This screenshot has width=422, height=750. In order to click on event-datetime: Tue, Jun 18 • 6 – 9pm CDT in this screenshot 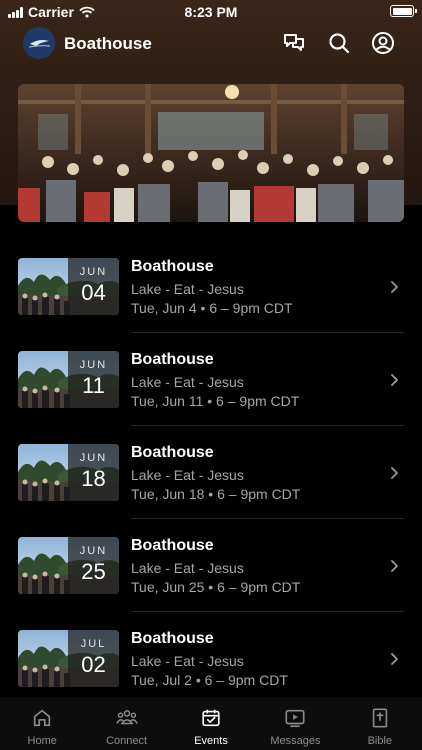, I will do `click(216, 494)`.